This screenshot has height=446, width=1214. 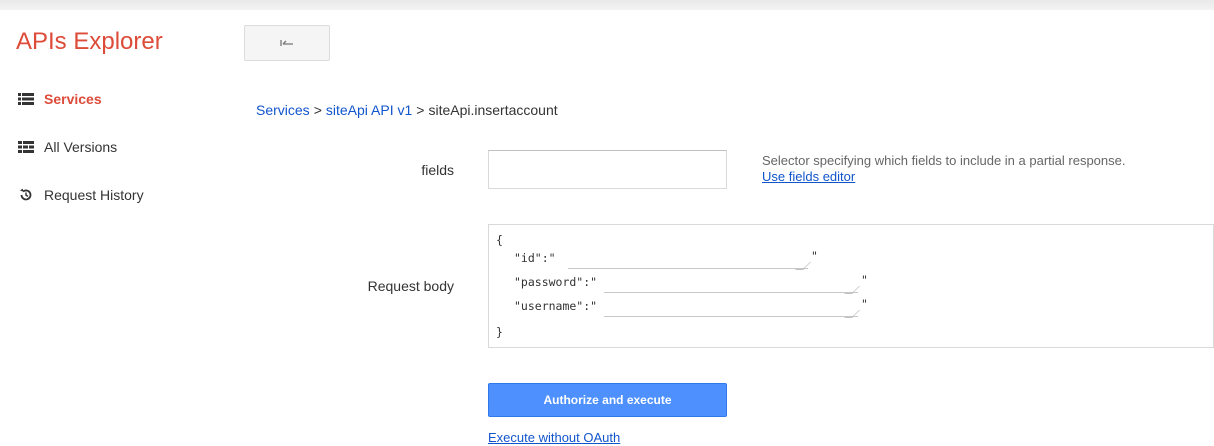 What do you see at coordinates (26, 99) in the screenshot?
I see `list-icon` at bounding box center [26, 99].